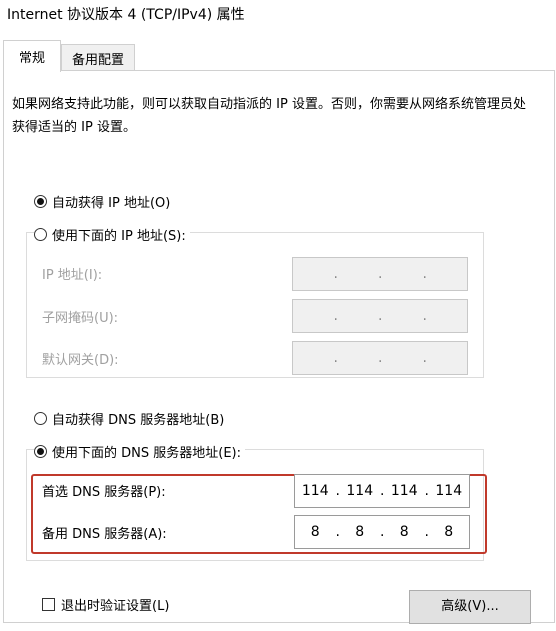 This screenshot has height=631, width=556. Describe the element at coordinates (382, 532) in the screenshot. I see `alternate-dns-field: 8. 8. 8. 8` at that location.